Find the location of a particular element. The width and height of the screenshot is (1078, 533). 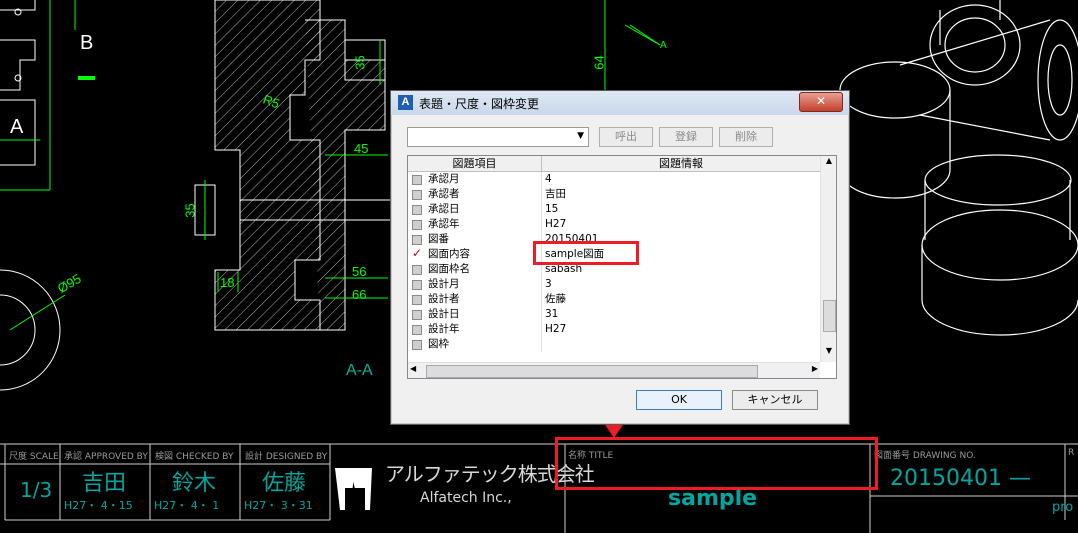

approved-header: 承認 APPROVED BY is located at coordinates (106, 457).